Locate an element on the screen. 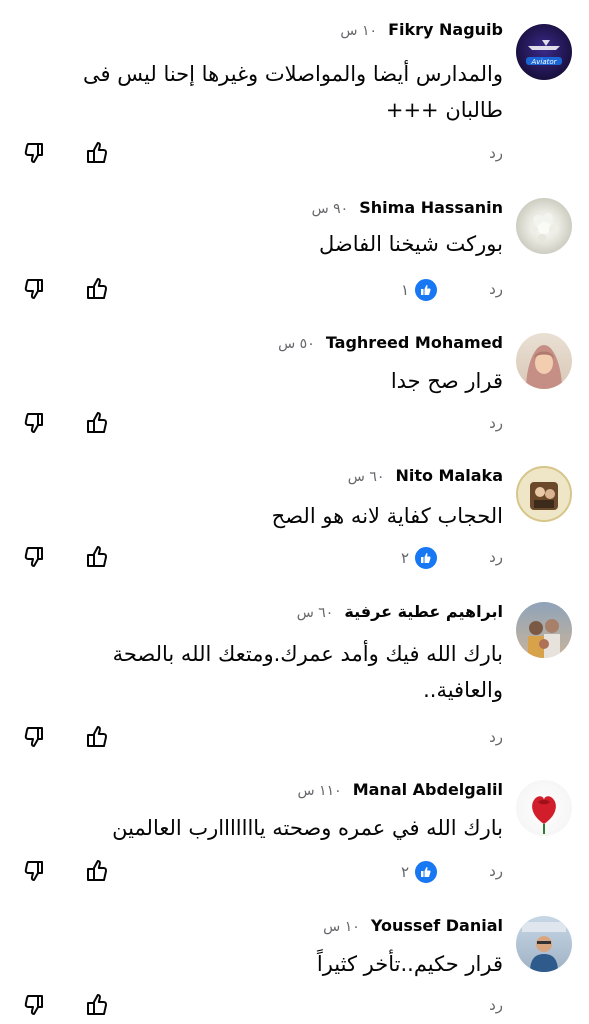 The image size is (589, 1024). comment-header: Nito Malaka ٦٠ س is located at coordinates (425, 476).